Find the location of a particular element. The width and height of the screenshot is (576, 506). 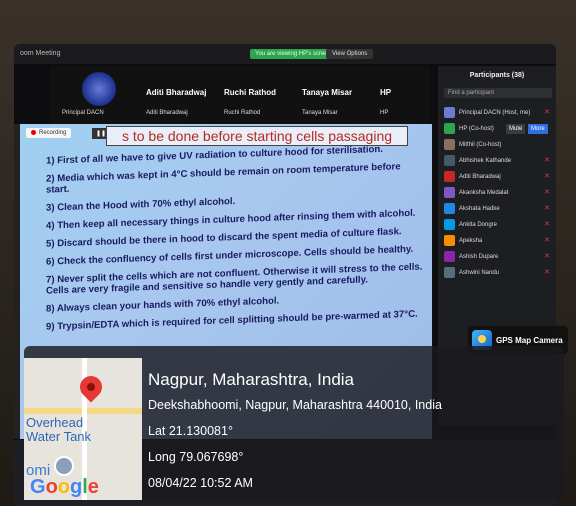

tile-name: HP is located at coordinates (386, 92).